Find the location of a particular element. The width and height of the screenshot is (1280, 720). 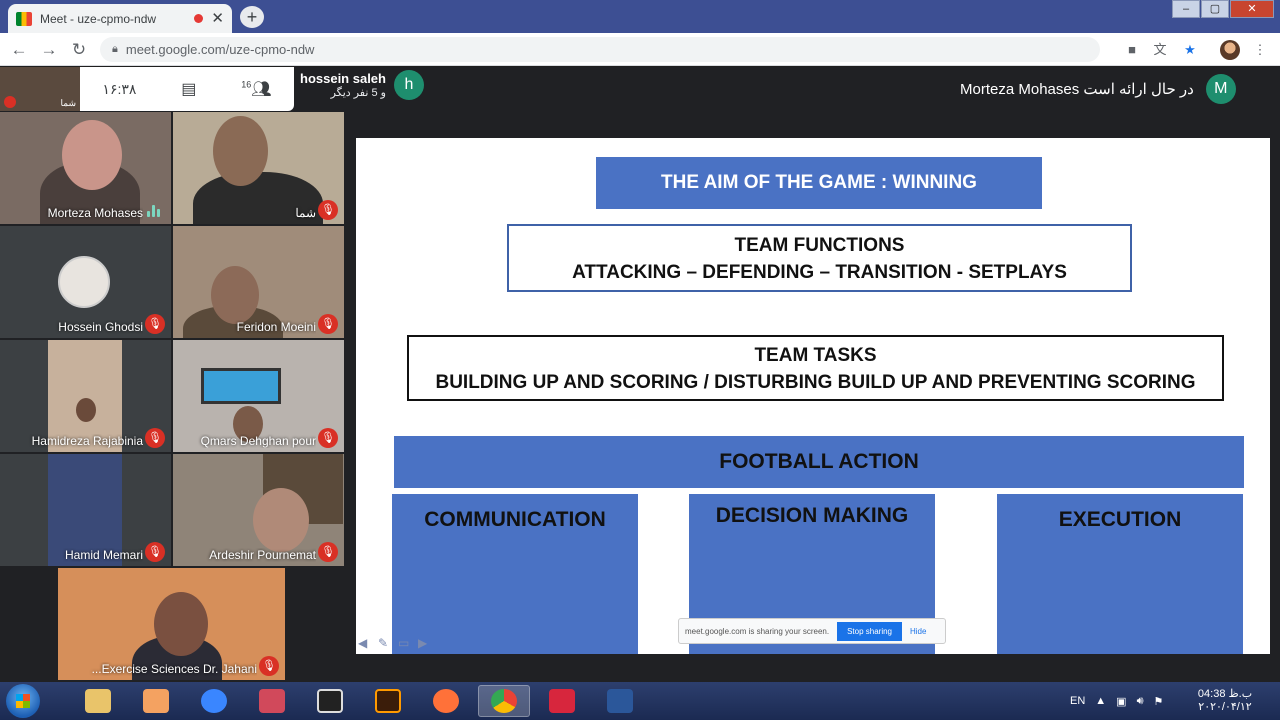

participant-tile: شما 🎙︎ is located at coordinates (258, 168).